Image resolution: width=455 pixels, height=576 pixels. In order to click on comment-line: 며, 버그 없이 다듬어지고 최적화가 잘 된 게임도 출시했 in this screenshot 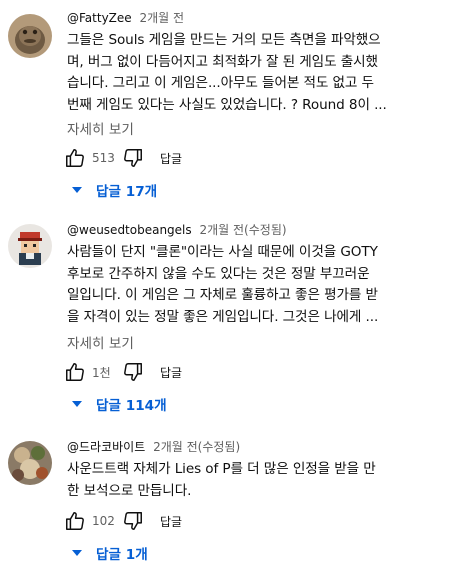, I will do `click(222, 61)`.